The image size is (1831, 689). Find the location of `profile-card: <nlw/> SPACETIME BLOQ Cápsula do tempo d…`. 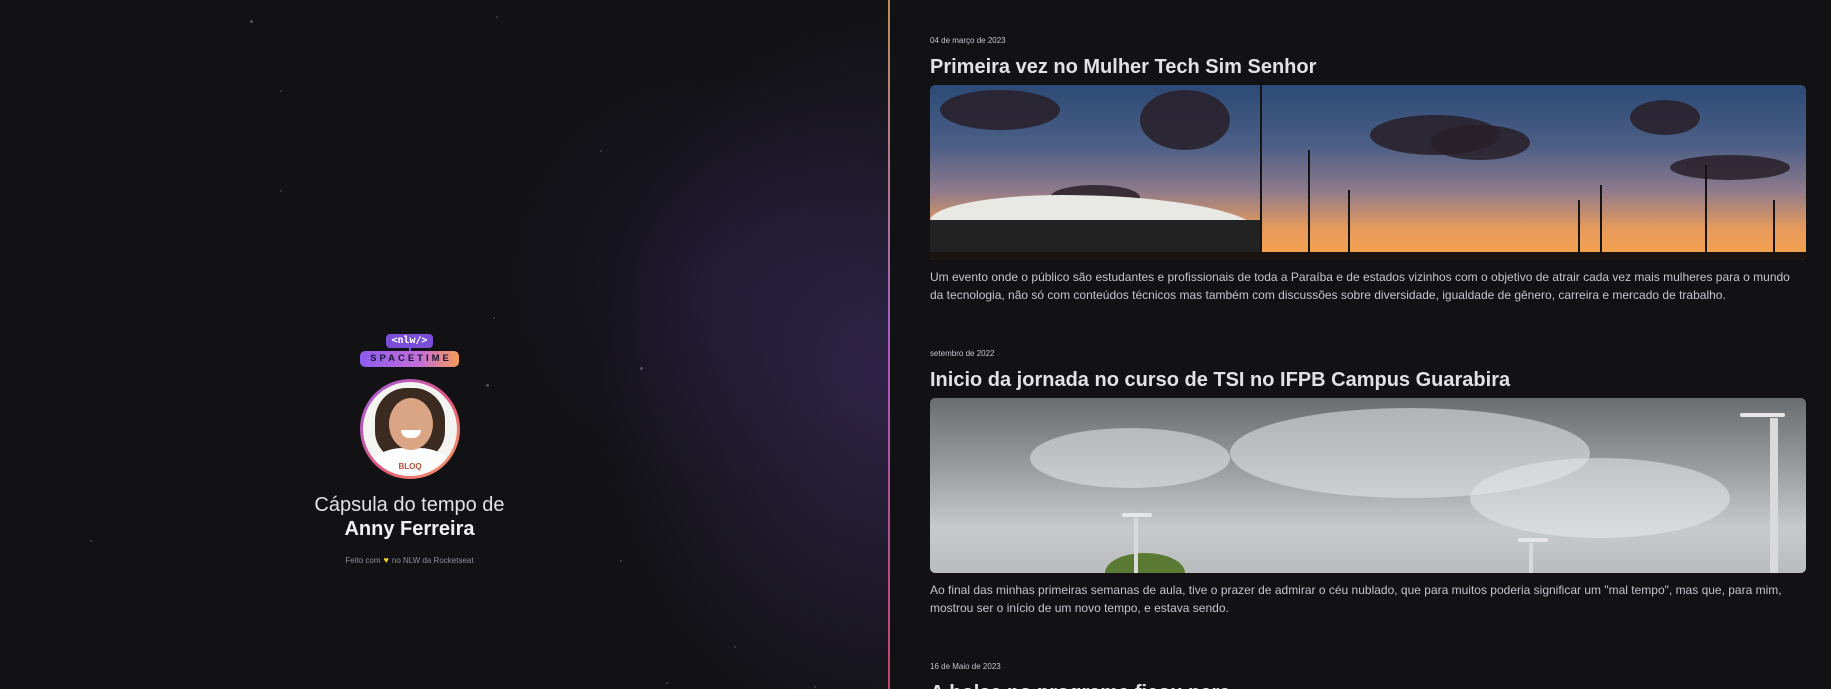

profile-card: <nlw/> SPACETIME BLOQ Cápsula do tempo d… is located at coordinates (409, 449).